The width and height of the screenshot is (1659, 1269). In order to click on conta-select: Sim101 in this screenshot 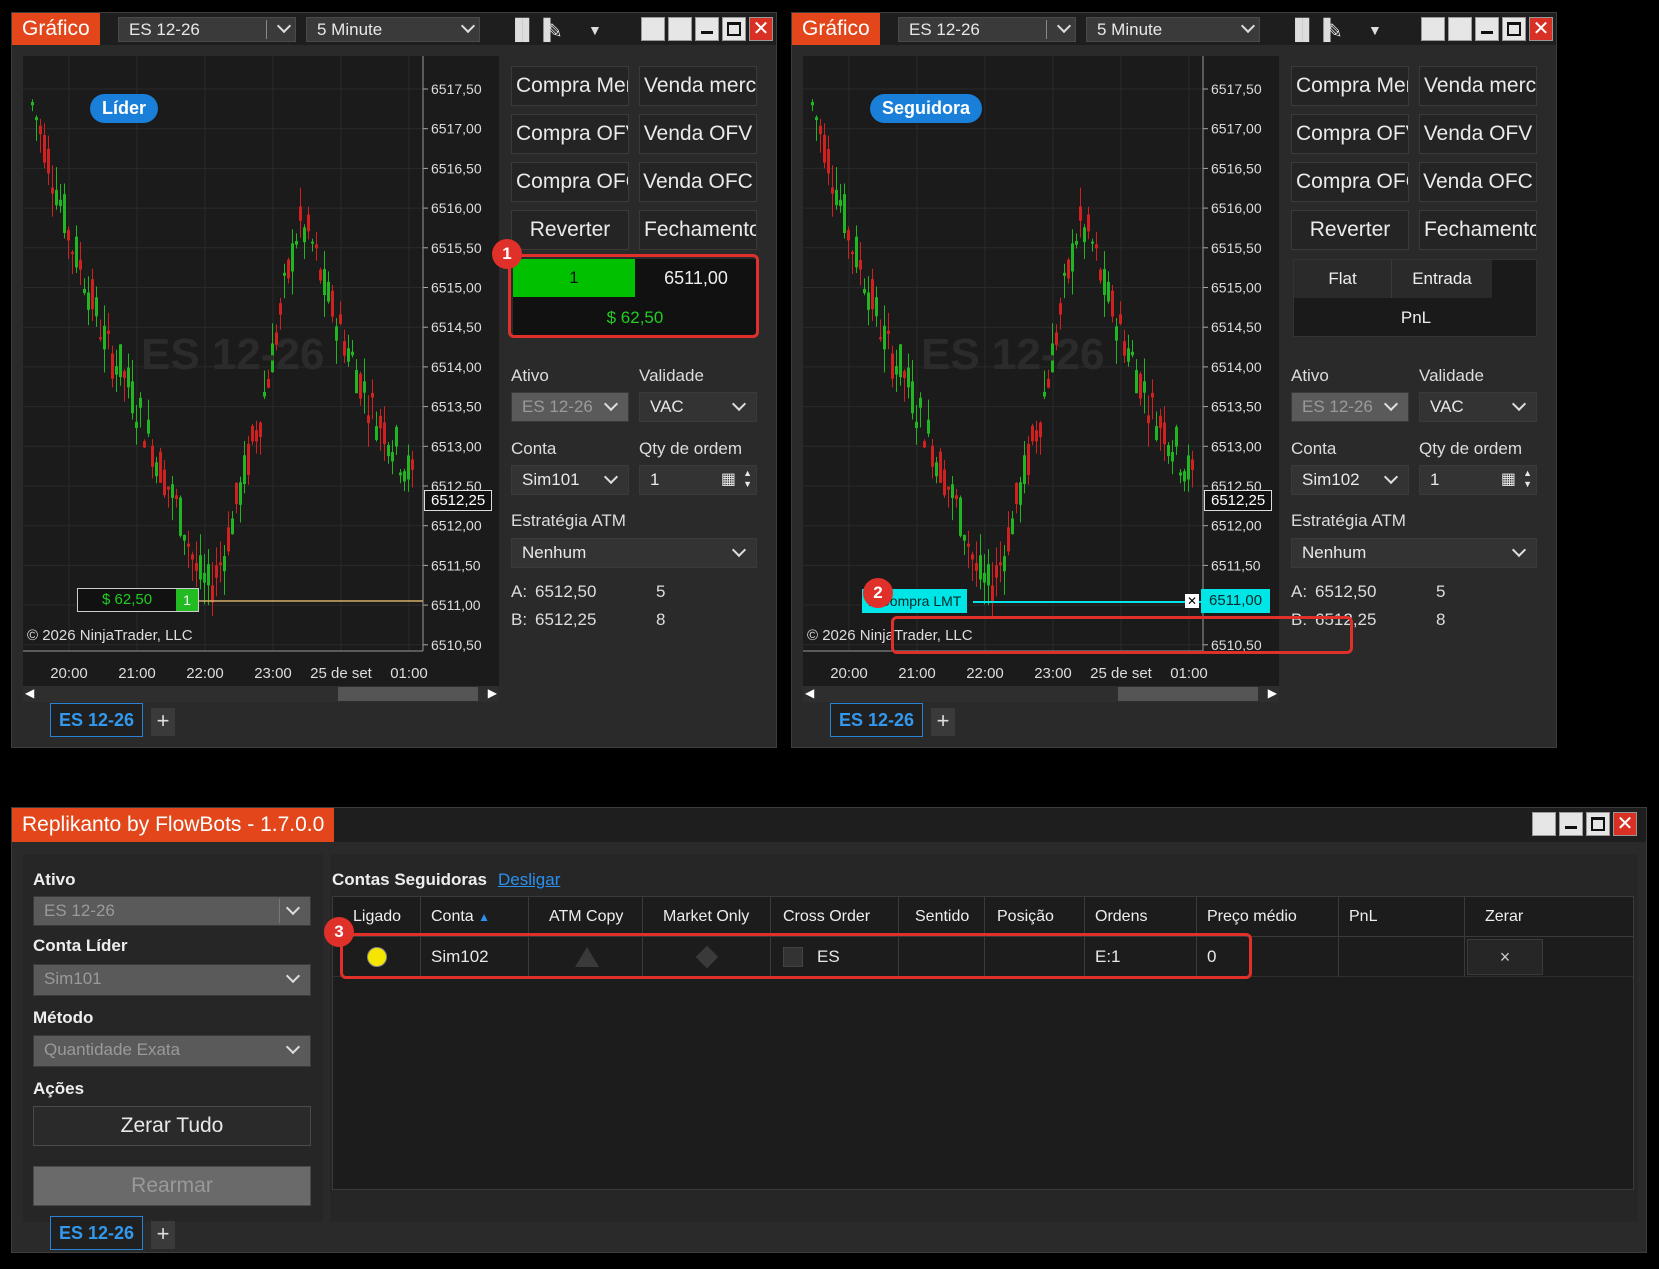, I will do `click(570, 480)`.